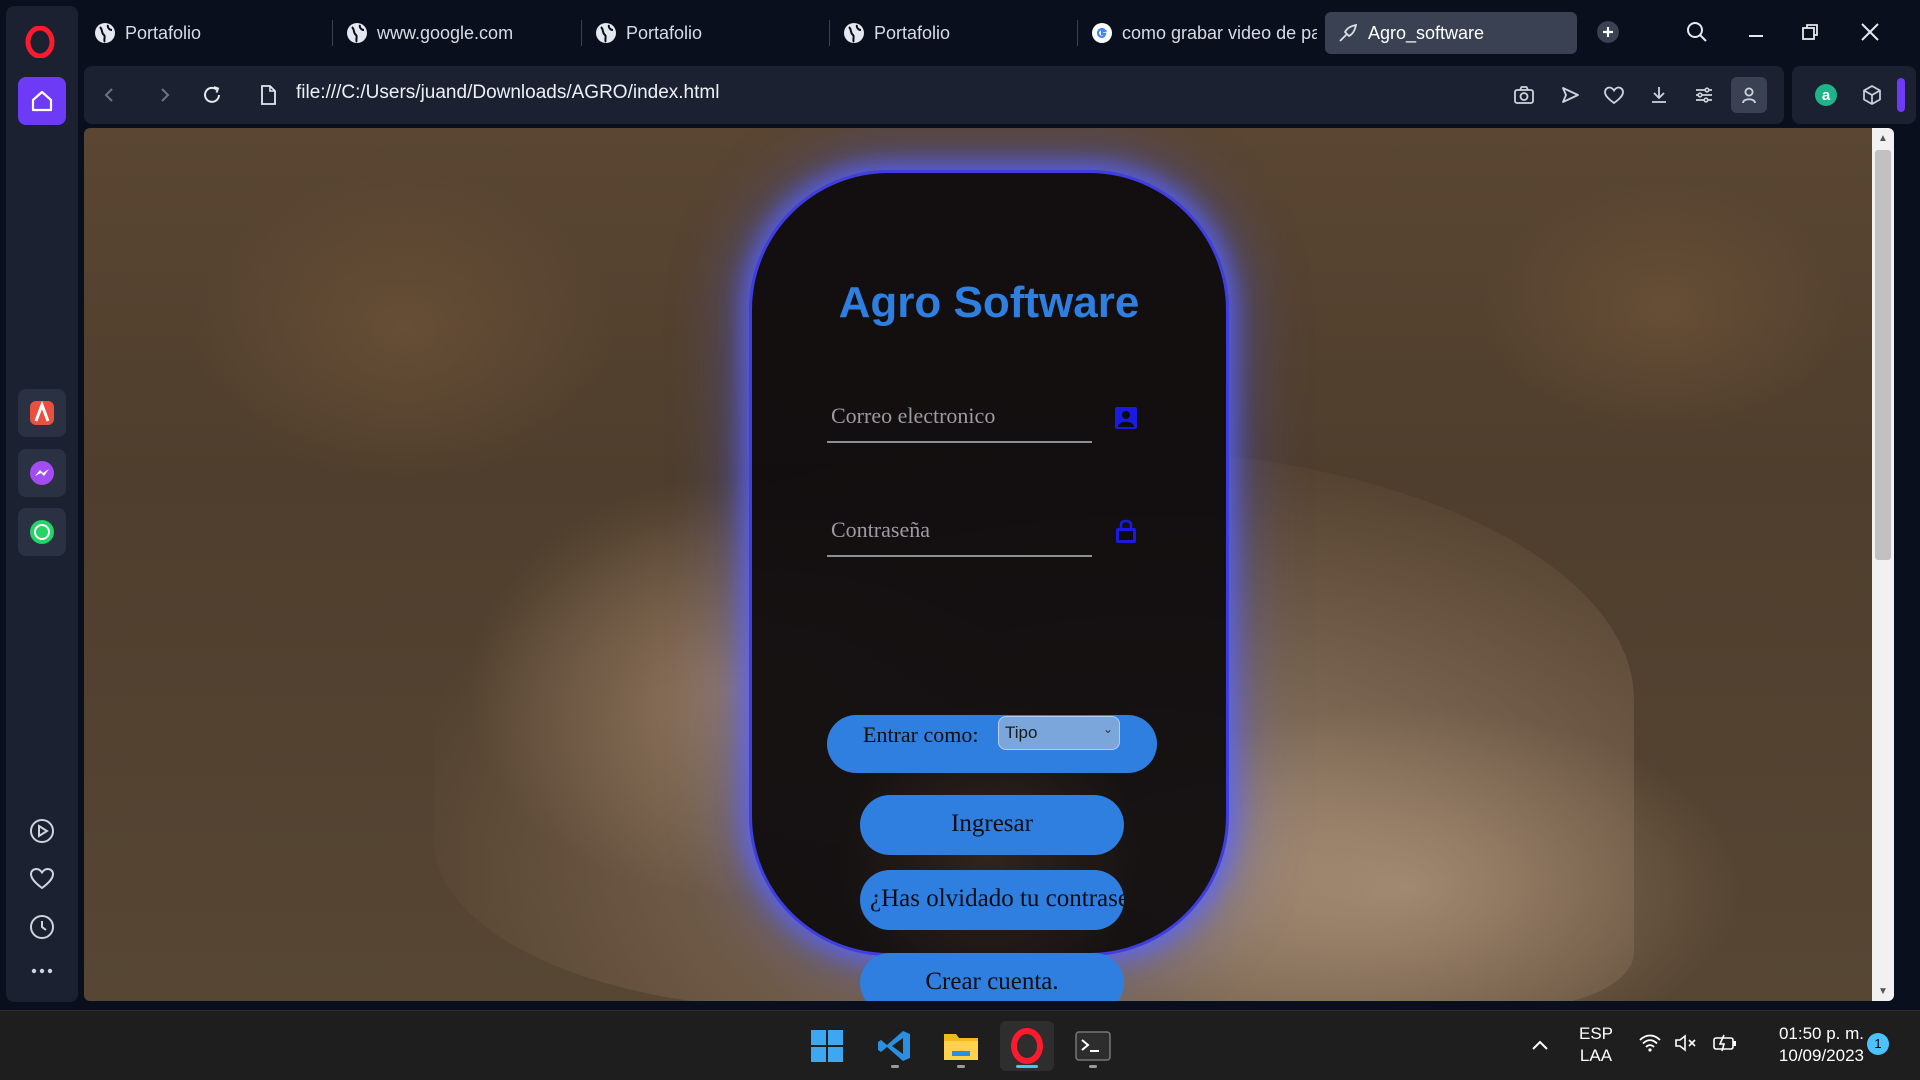 This screenshot has width=1920, height=1080. What do you see at coordinates (1883, 138) in the screenshot?
I see `scroll-up-icon: ▲` at bounding box center [1883, 138].